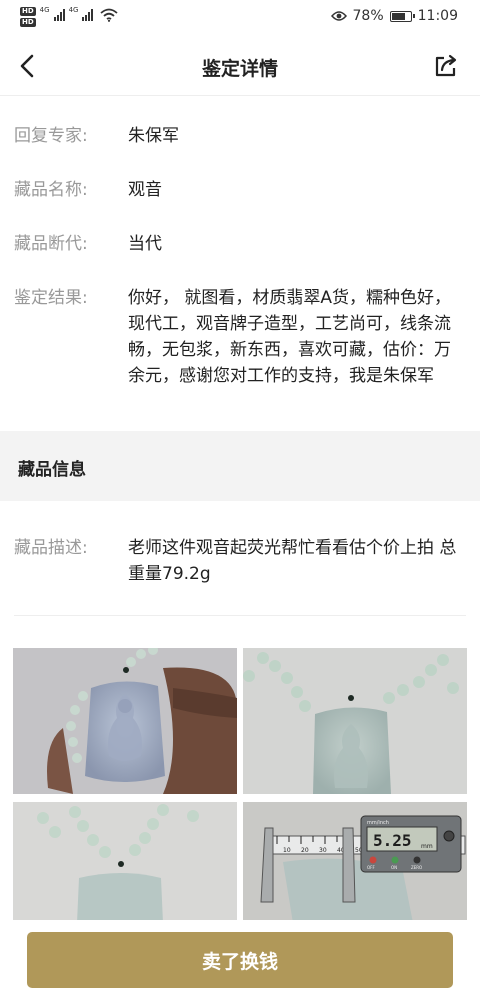  I want to click on ruler-mark: 10, so click(287, 850).